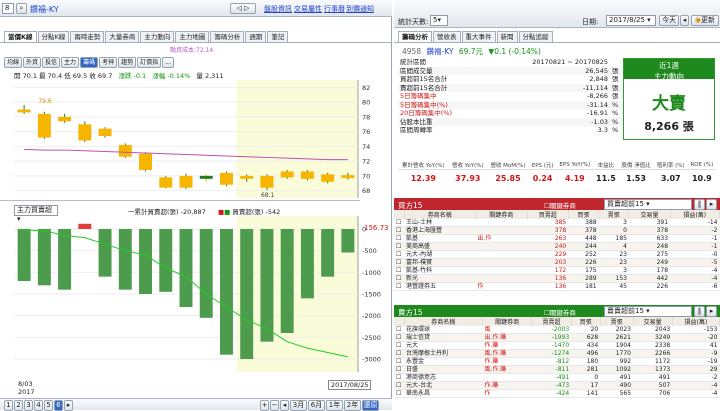  I want to click on left-tab: 籌碼分析, so click(227, 36).